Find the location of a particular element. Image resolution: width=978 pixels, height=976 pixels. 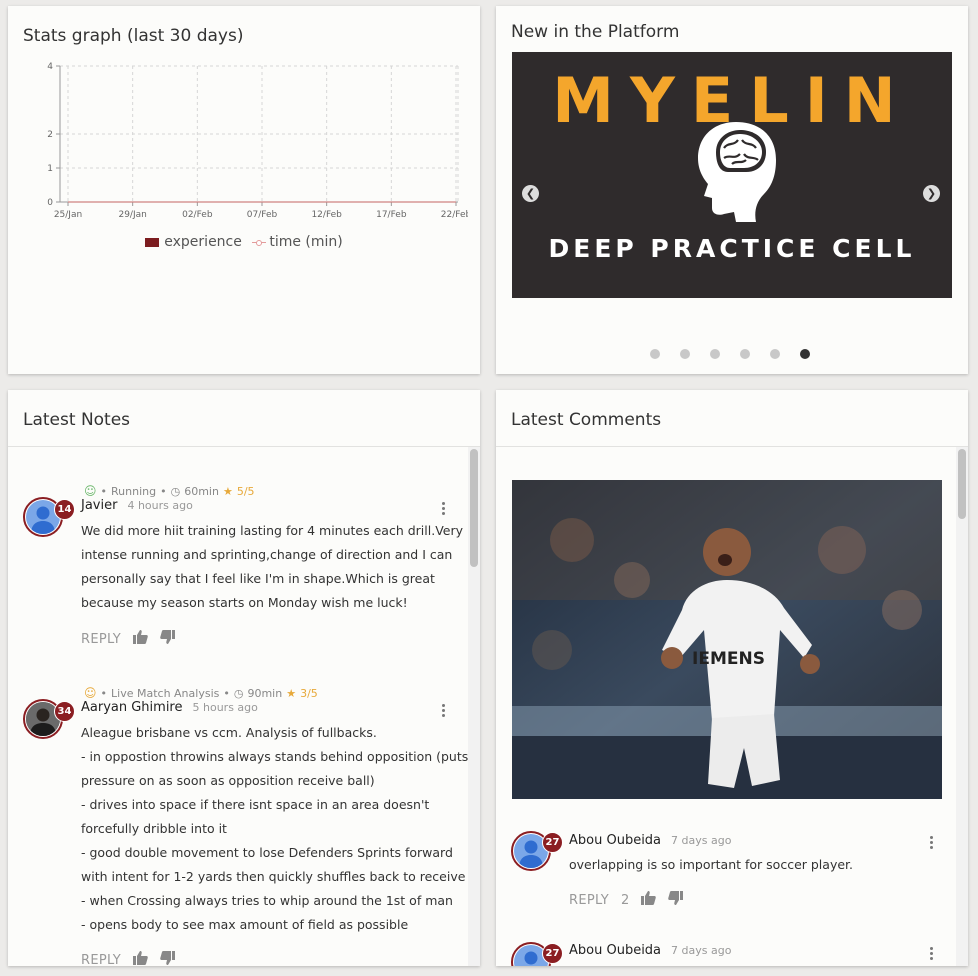

comment-photo: IEMENS is located at coordinates (727, 639).